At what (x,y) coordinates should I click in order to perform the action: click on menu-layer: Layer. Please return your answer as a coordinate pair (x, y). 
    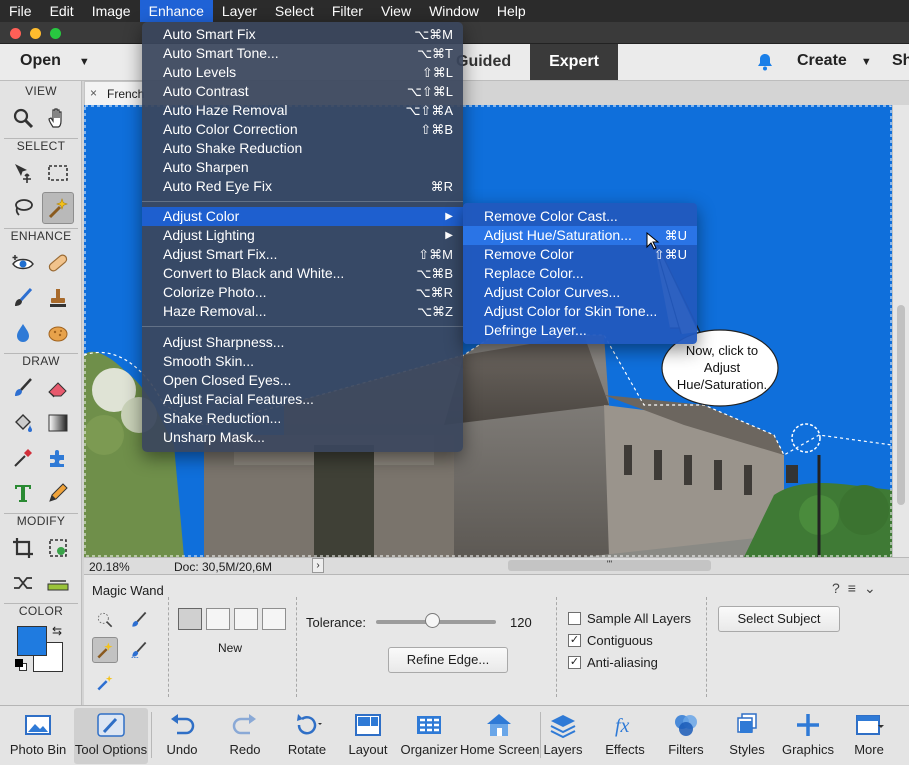
    Looking at the image, I should click on (239, 11).